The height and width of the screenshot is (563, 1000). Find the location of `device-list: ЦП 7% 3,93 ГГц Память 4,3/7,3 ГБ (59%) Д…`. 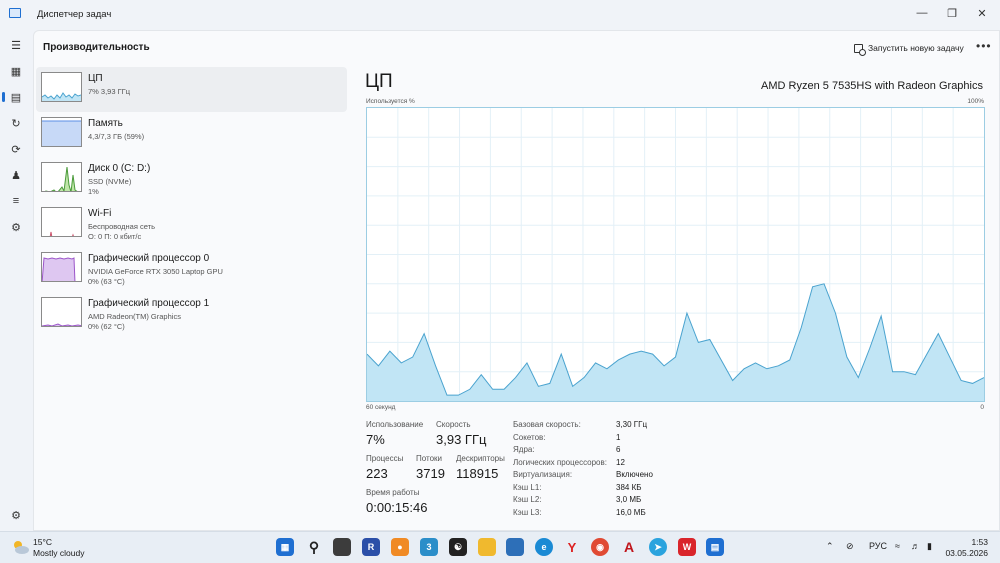

device-list: ЦП 7% 3,93 ГГц Память 4,3/7,3 ГБ (59%) Д… is located at coordinates (191, 202).